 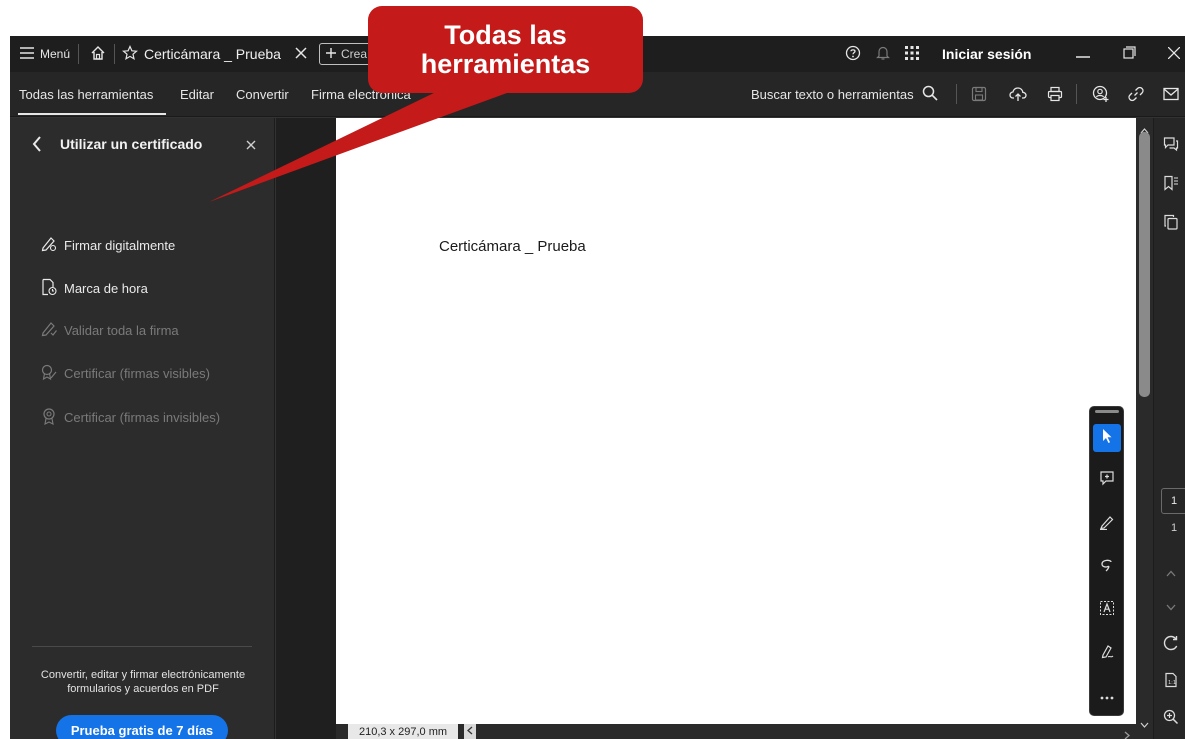 I want to click on callout-bubble: Todas las herramientas, so click(x=505, y=49).